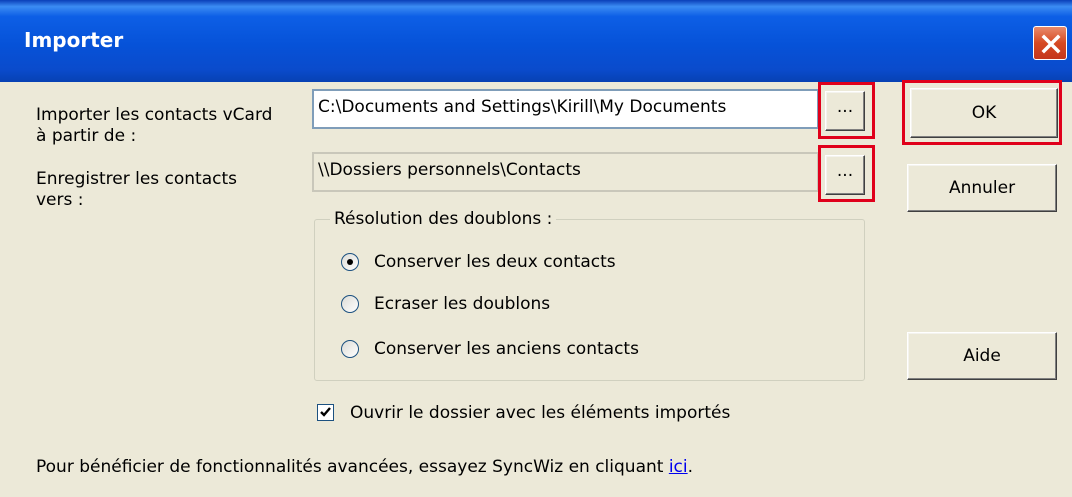 The image size is (1072, 497). Describe the element at coordinates (982, 188) in the screenshot. I see `cancel-button: Annuler` at that location.